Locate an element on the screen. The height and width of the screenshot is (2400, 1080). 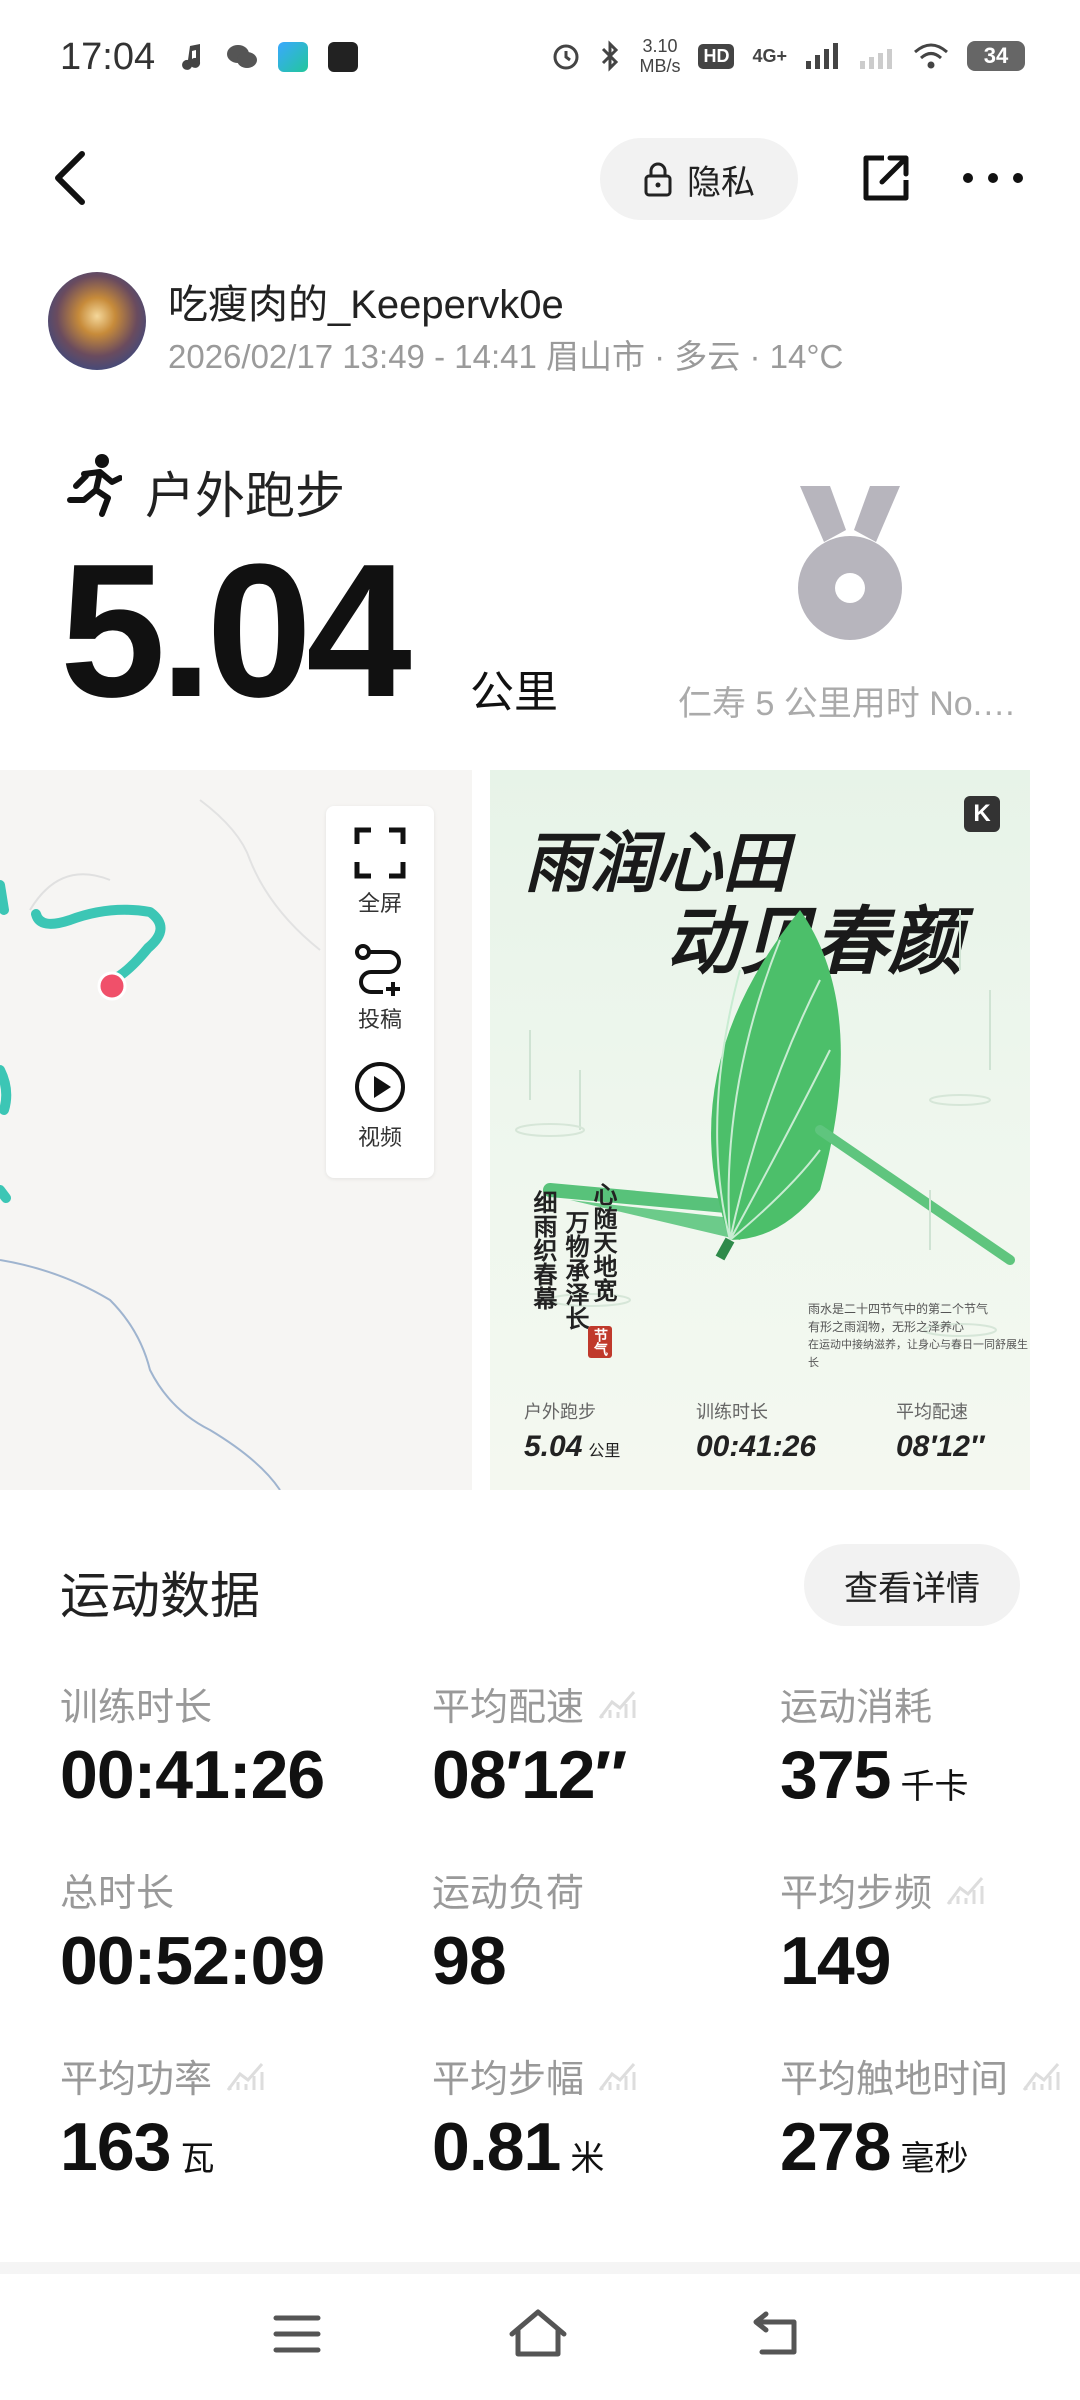
video-button: 视频 is located at coordinates (380, 1106).